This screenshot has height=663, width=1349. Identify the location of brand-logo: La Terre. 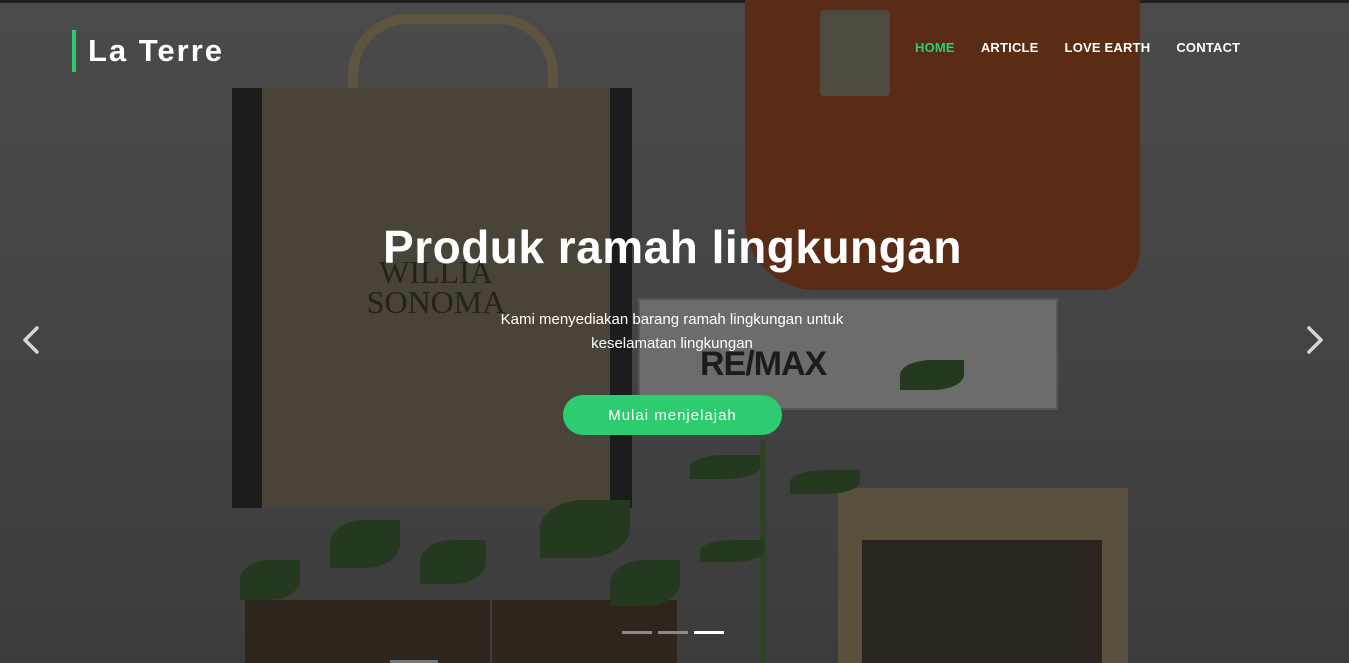
(148, 51).